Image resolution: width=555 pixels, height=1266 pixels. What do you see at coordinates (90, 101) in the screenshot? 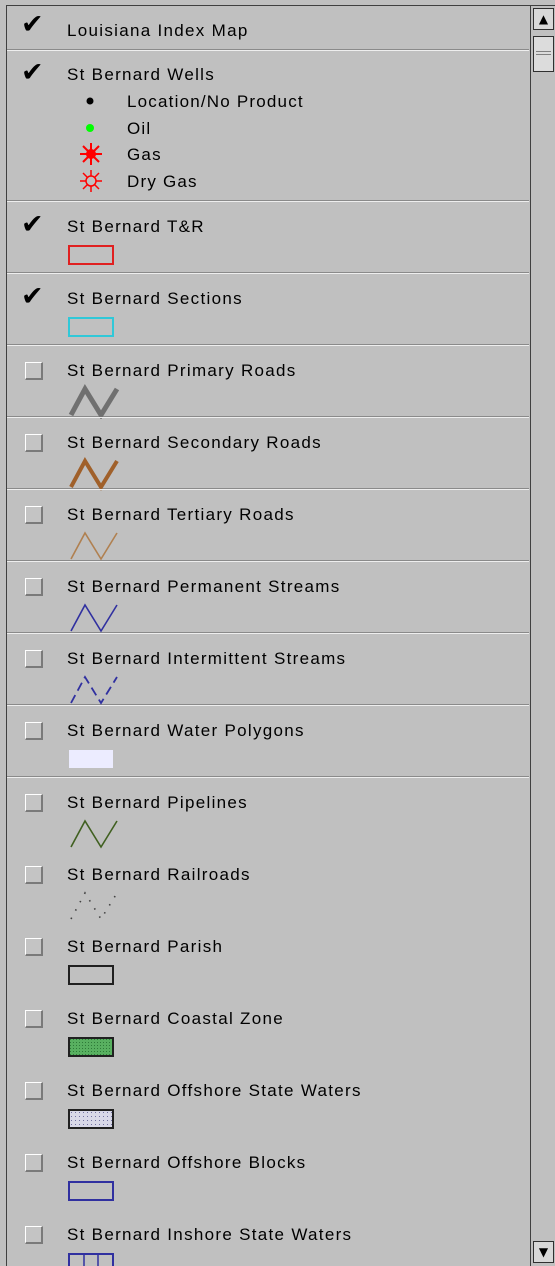
I see `black-dot-icon` at bounding box center [90, 101].